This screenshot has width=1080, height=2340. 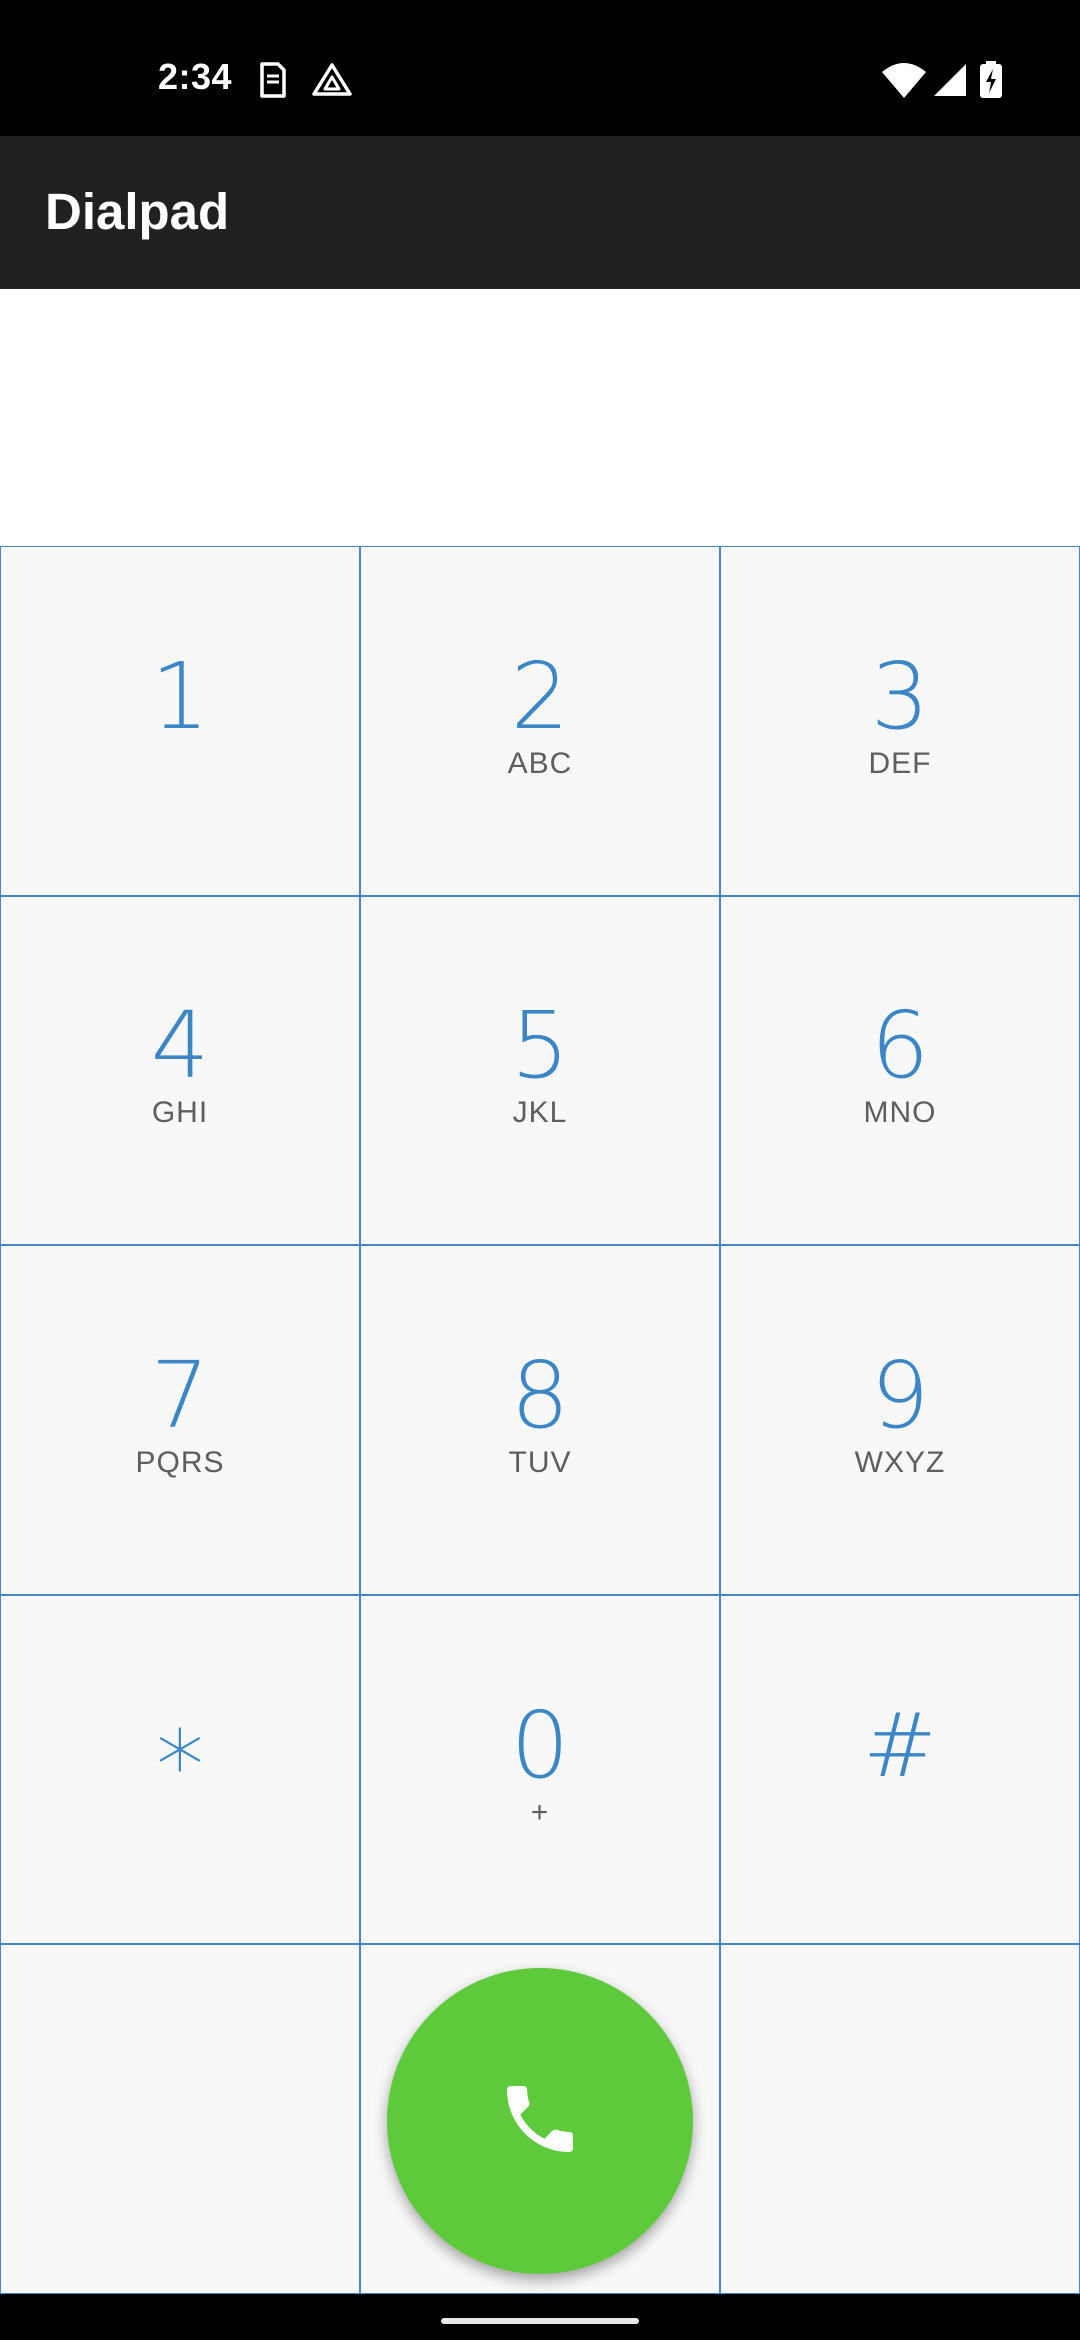 I want to click on key-4: 4 GHI, so click(x=180, y=1070).